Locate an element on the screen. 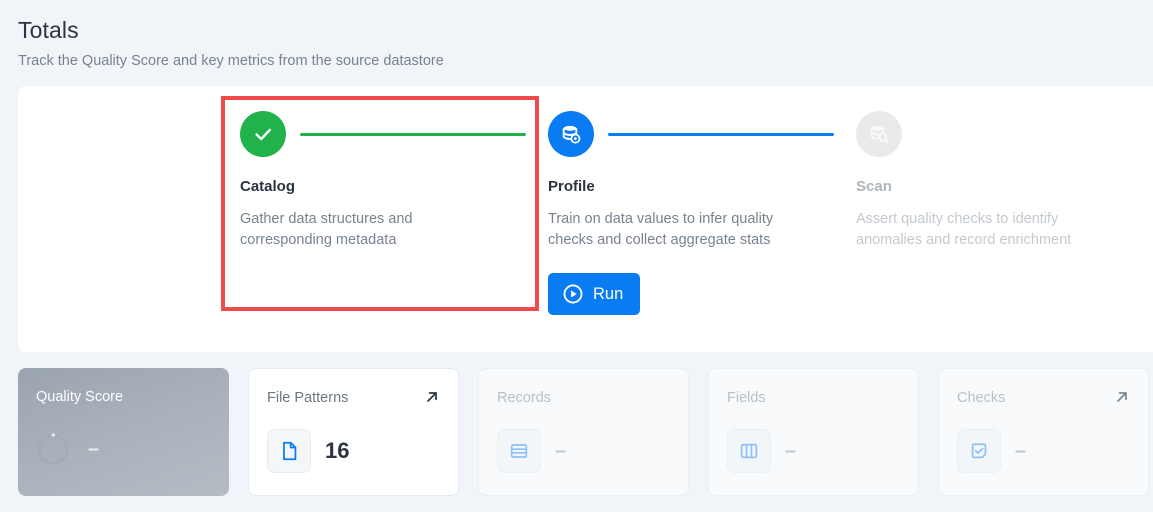 This screenshot has height=512, width=1153. metric-label-records: Records is located at coordinates (524, 398).